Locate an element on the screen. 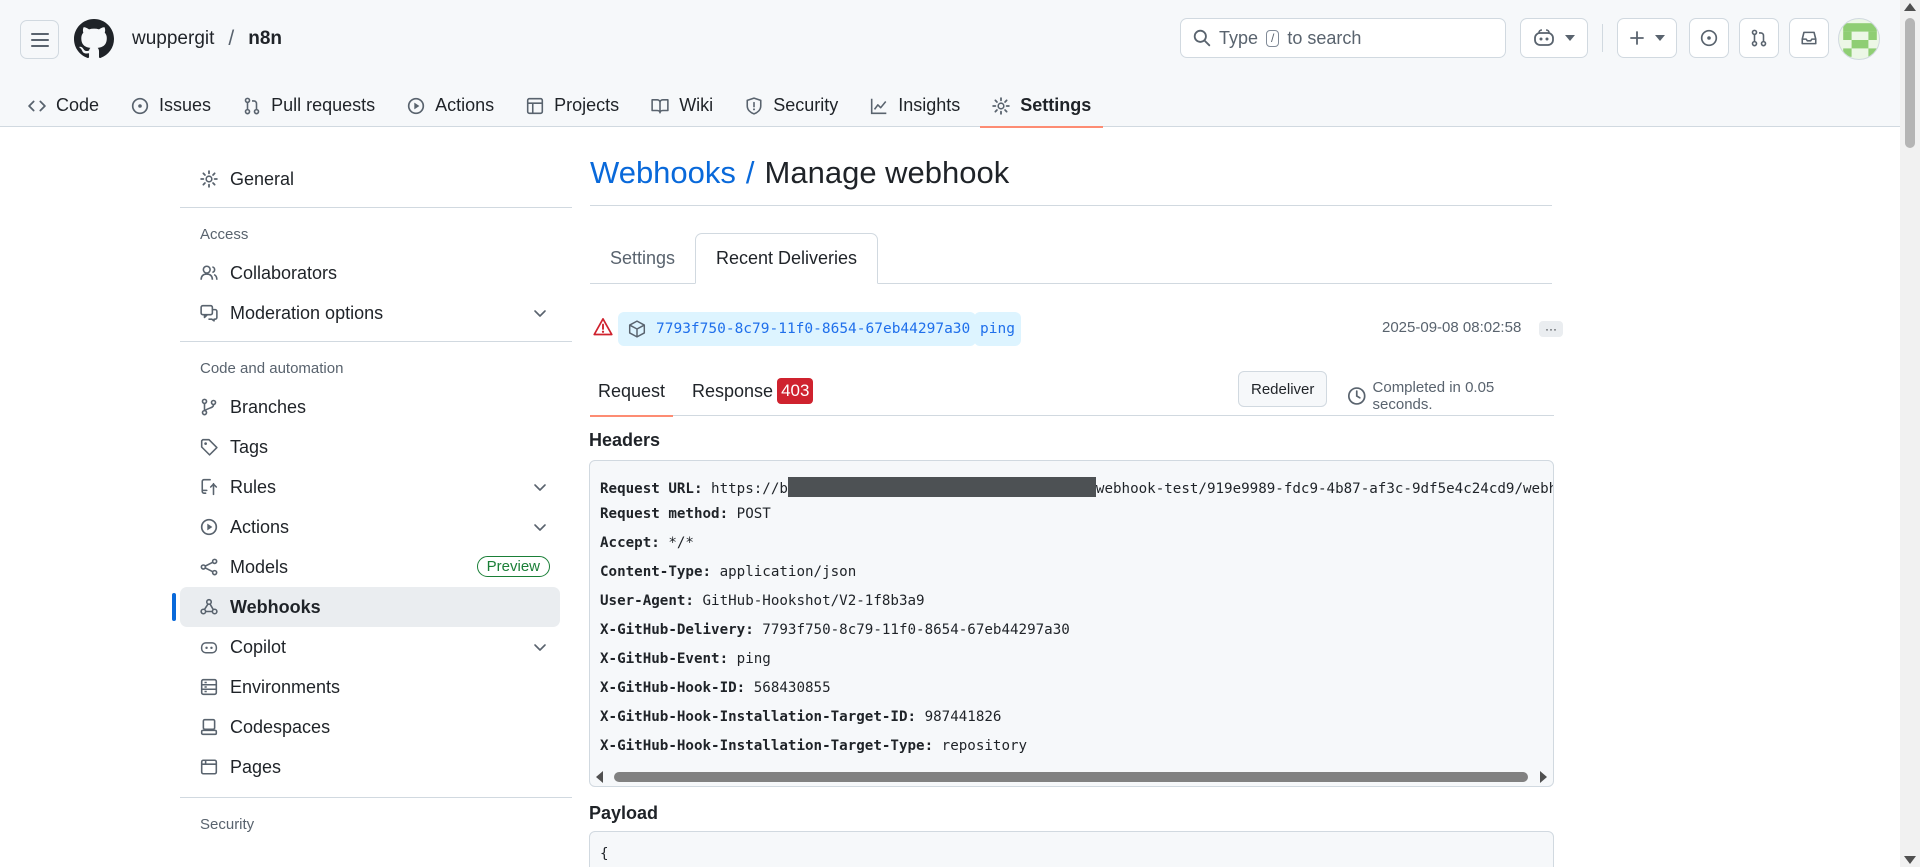 The width and height of the screenshot is (1920, 867). pull-requests-button is located at coordinates (1759, 38).